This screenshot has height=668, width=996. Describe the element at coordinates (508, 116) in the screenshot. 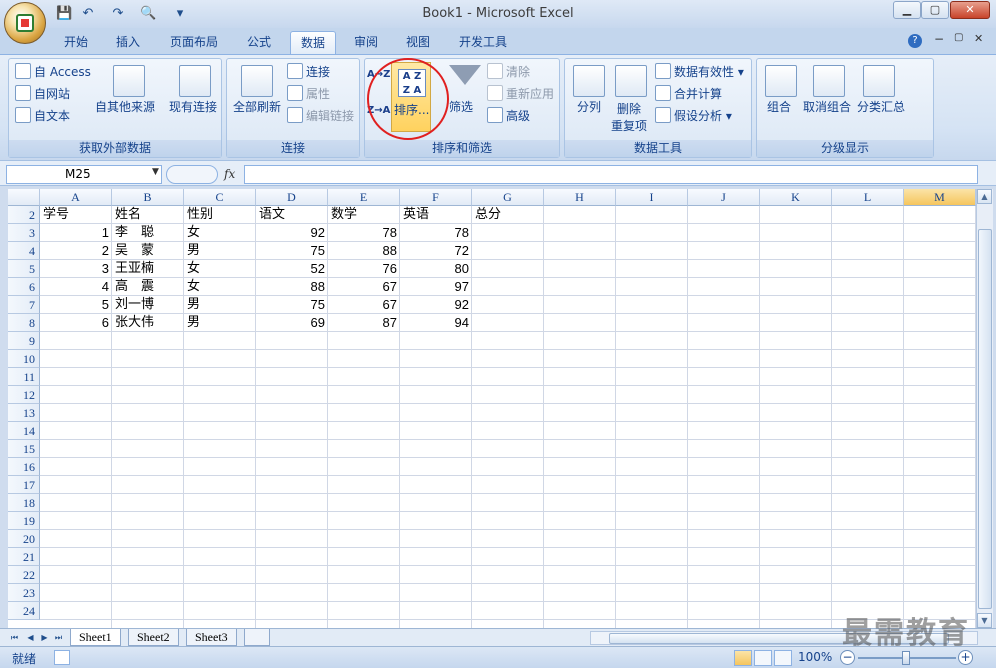

I see `advanced-filter-button: 高级` at that location.